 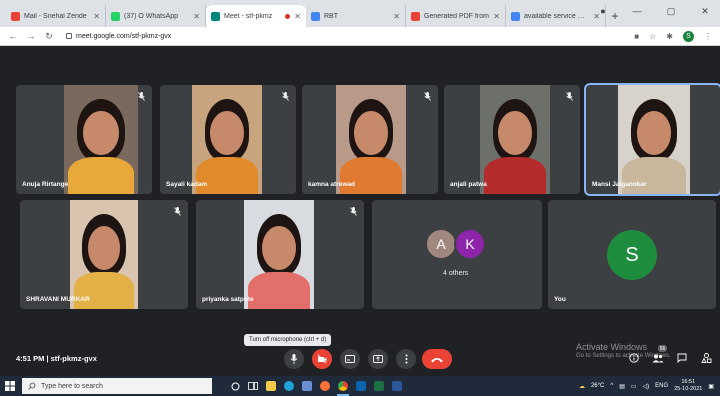 I want to click on lock-icon, so click(x=69, y=36).